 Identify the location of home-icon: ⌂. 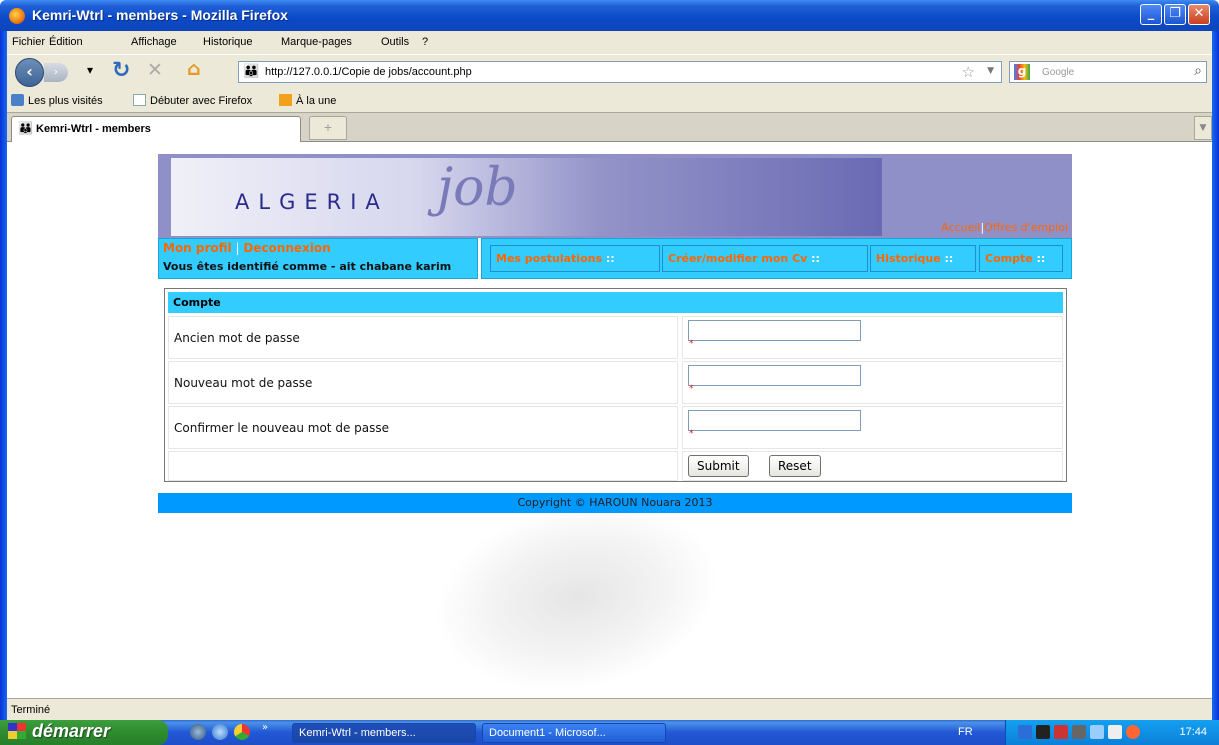
(194, 69).